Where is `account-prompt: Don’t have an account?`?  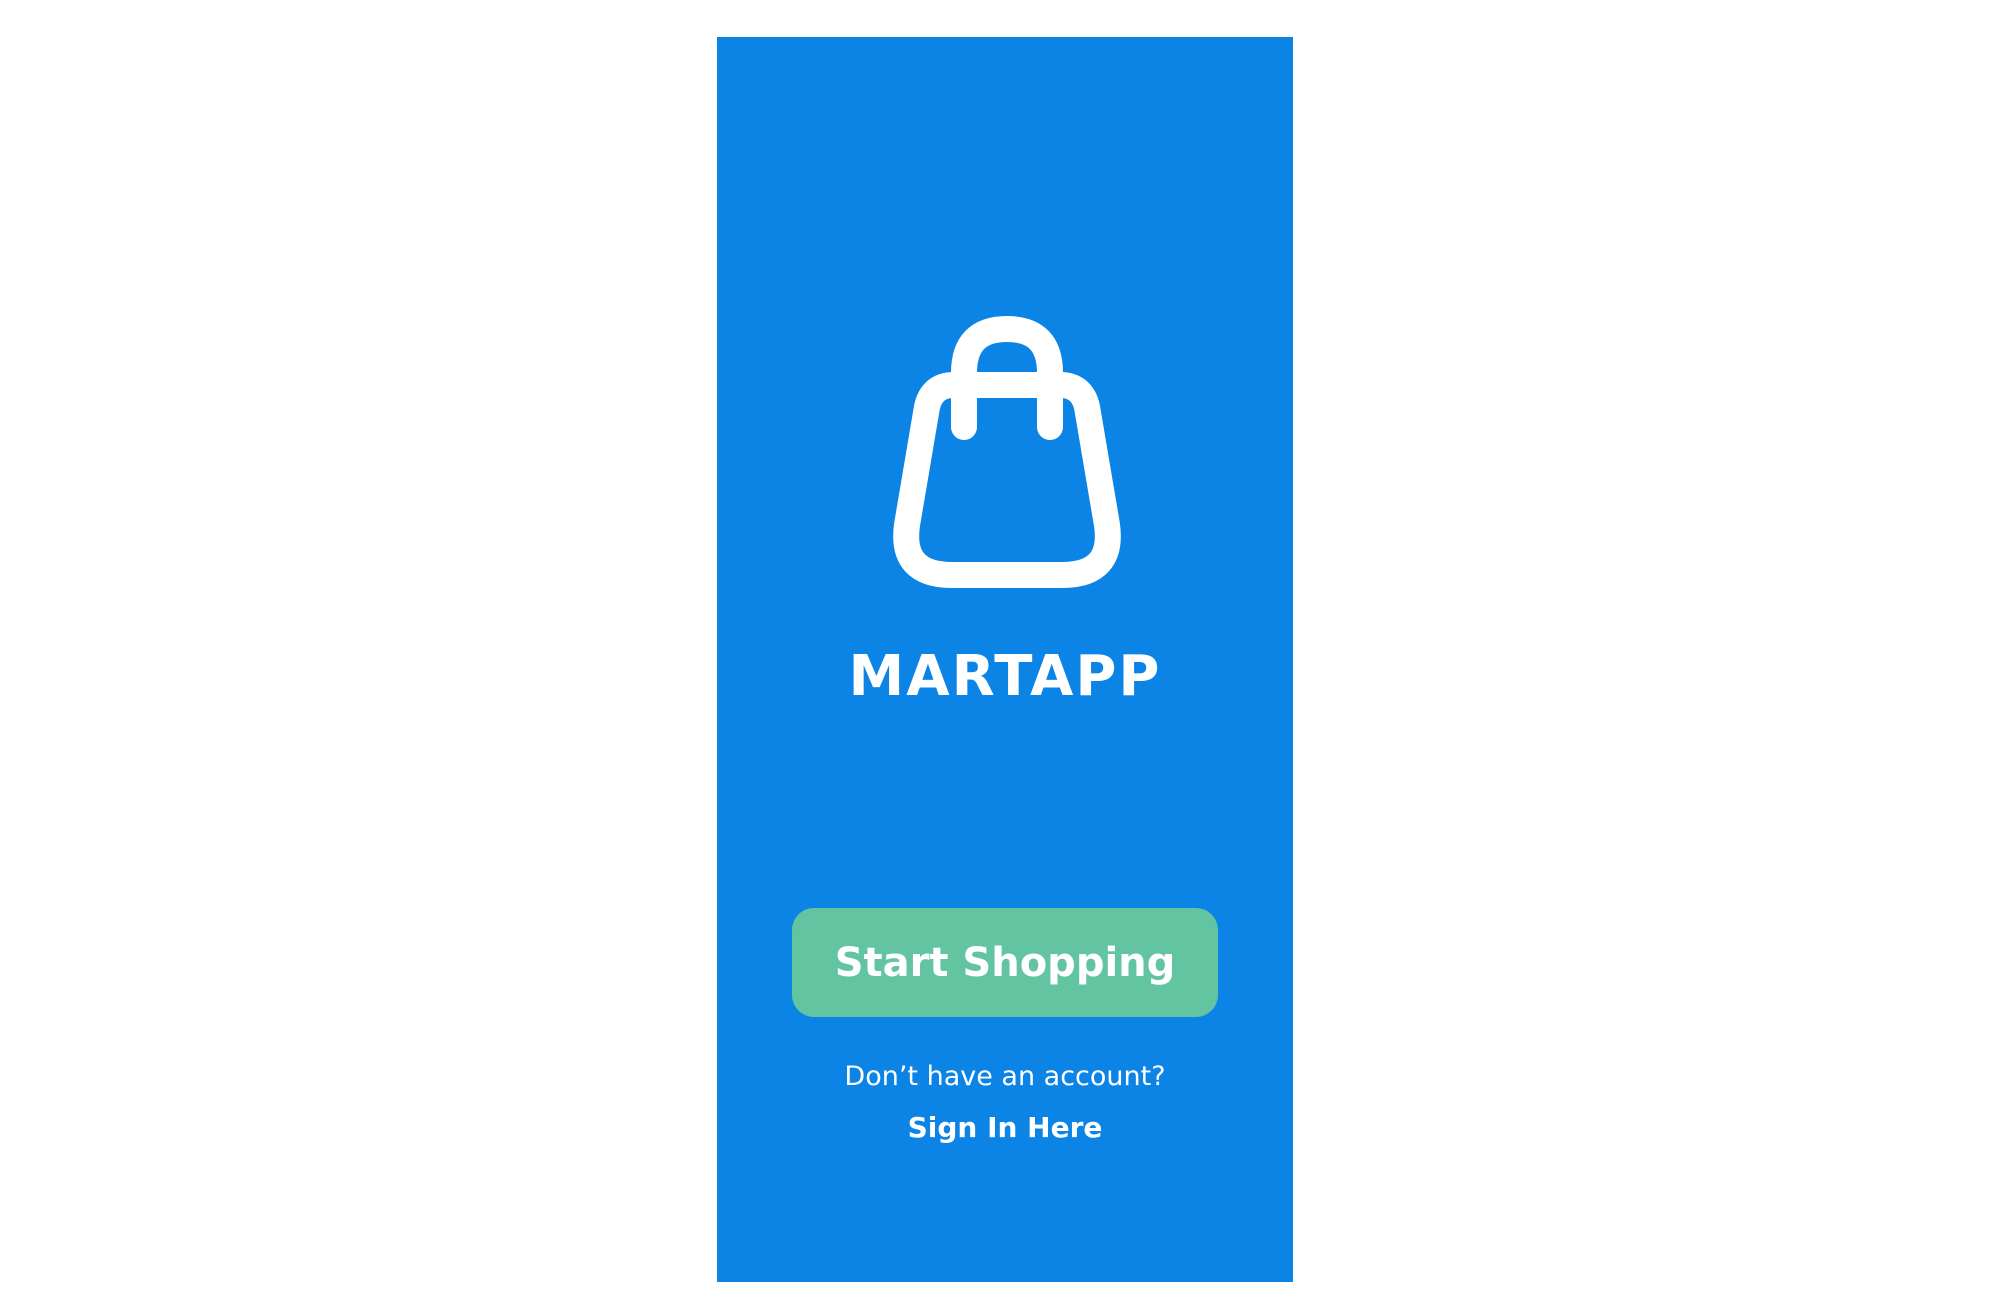
account-prompt: Don’t have an account? is located at coordinates (1005, 1076).